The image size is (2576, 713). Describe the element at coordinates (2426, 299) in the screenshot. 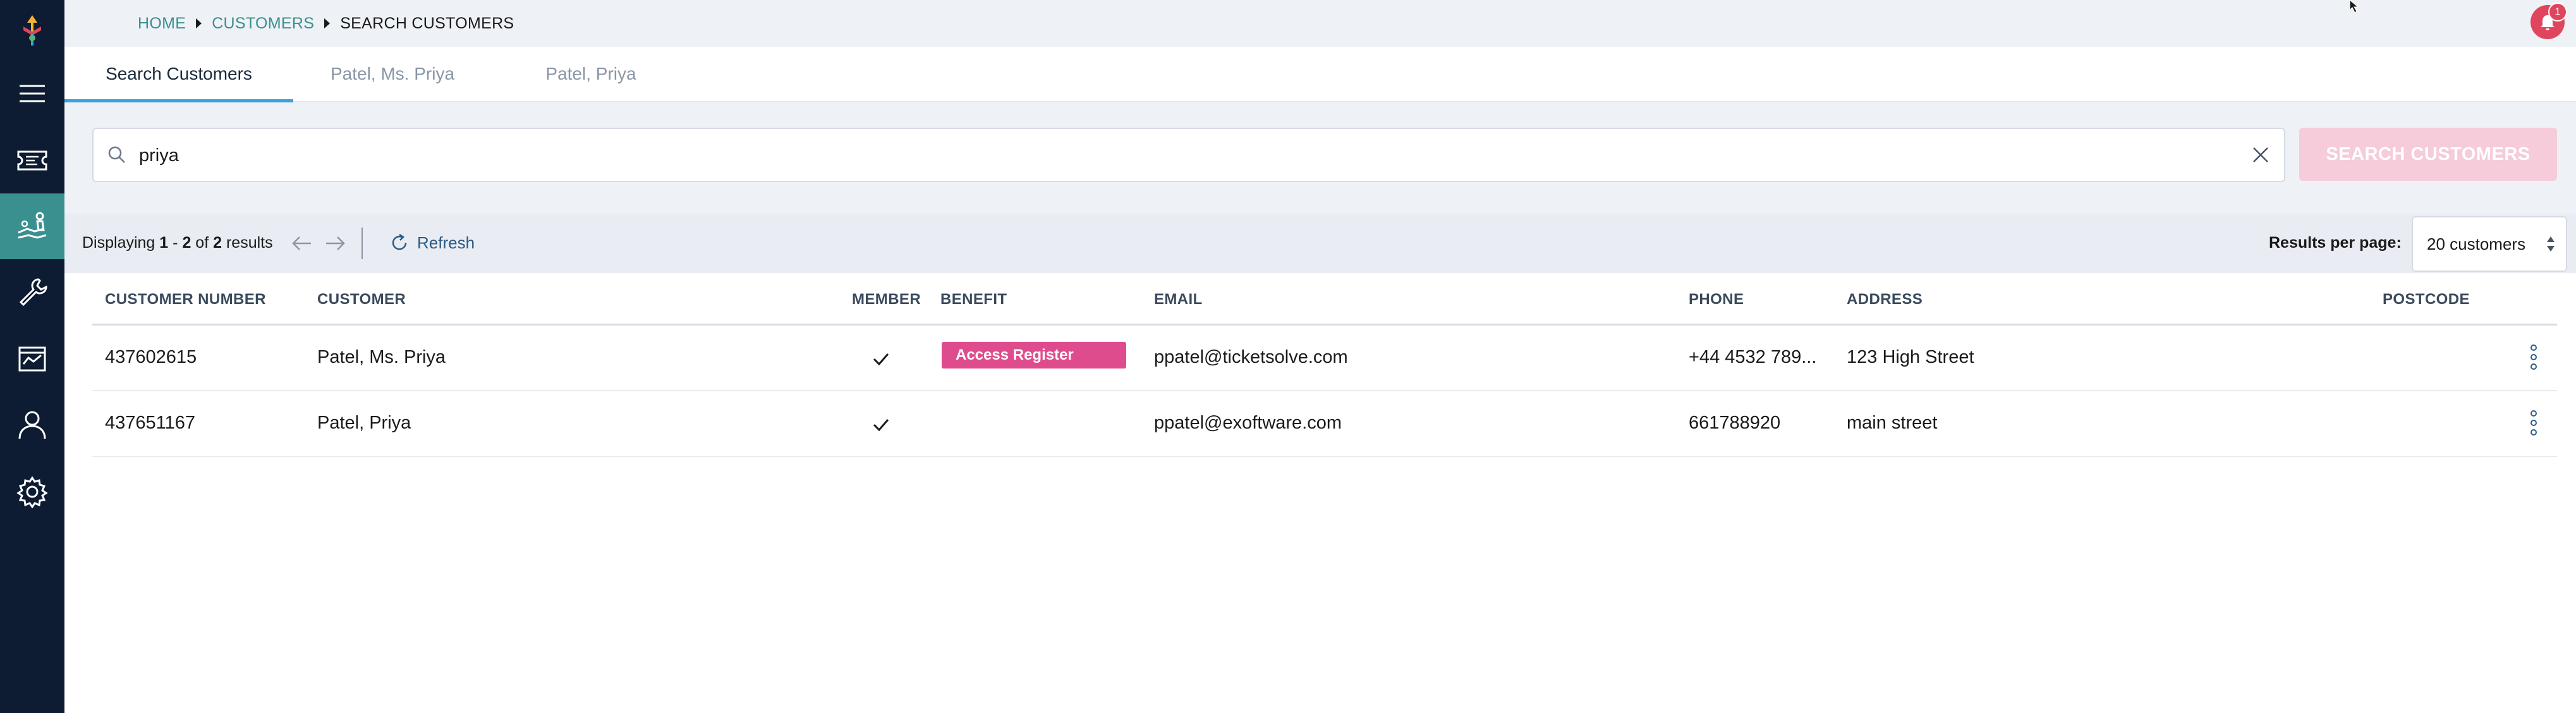

I see `col-postcode: POSTCODE` at that location.